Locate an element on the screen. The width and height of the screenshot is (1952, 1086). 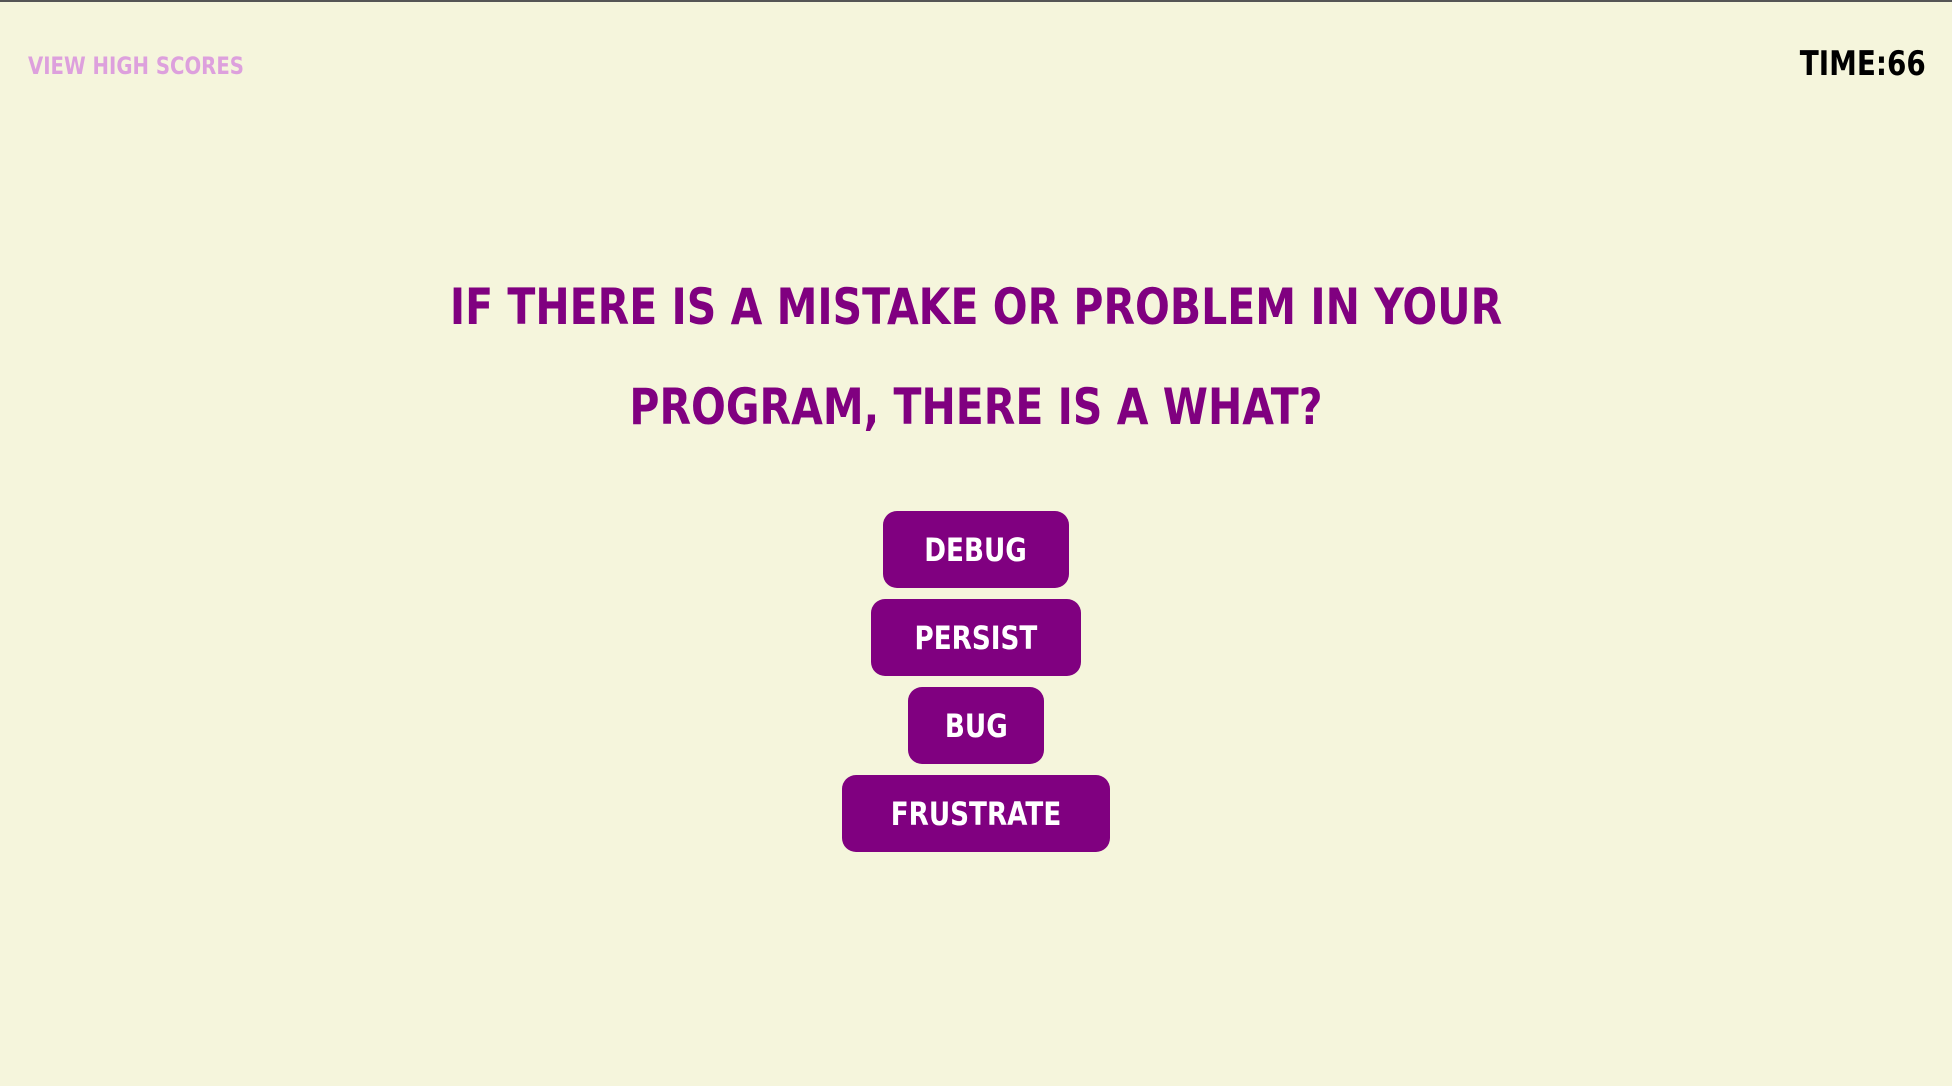
answer-button-frustrate: frustrate is located at coordinates (976, 813).